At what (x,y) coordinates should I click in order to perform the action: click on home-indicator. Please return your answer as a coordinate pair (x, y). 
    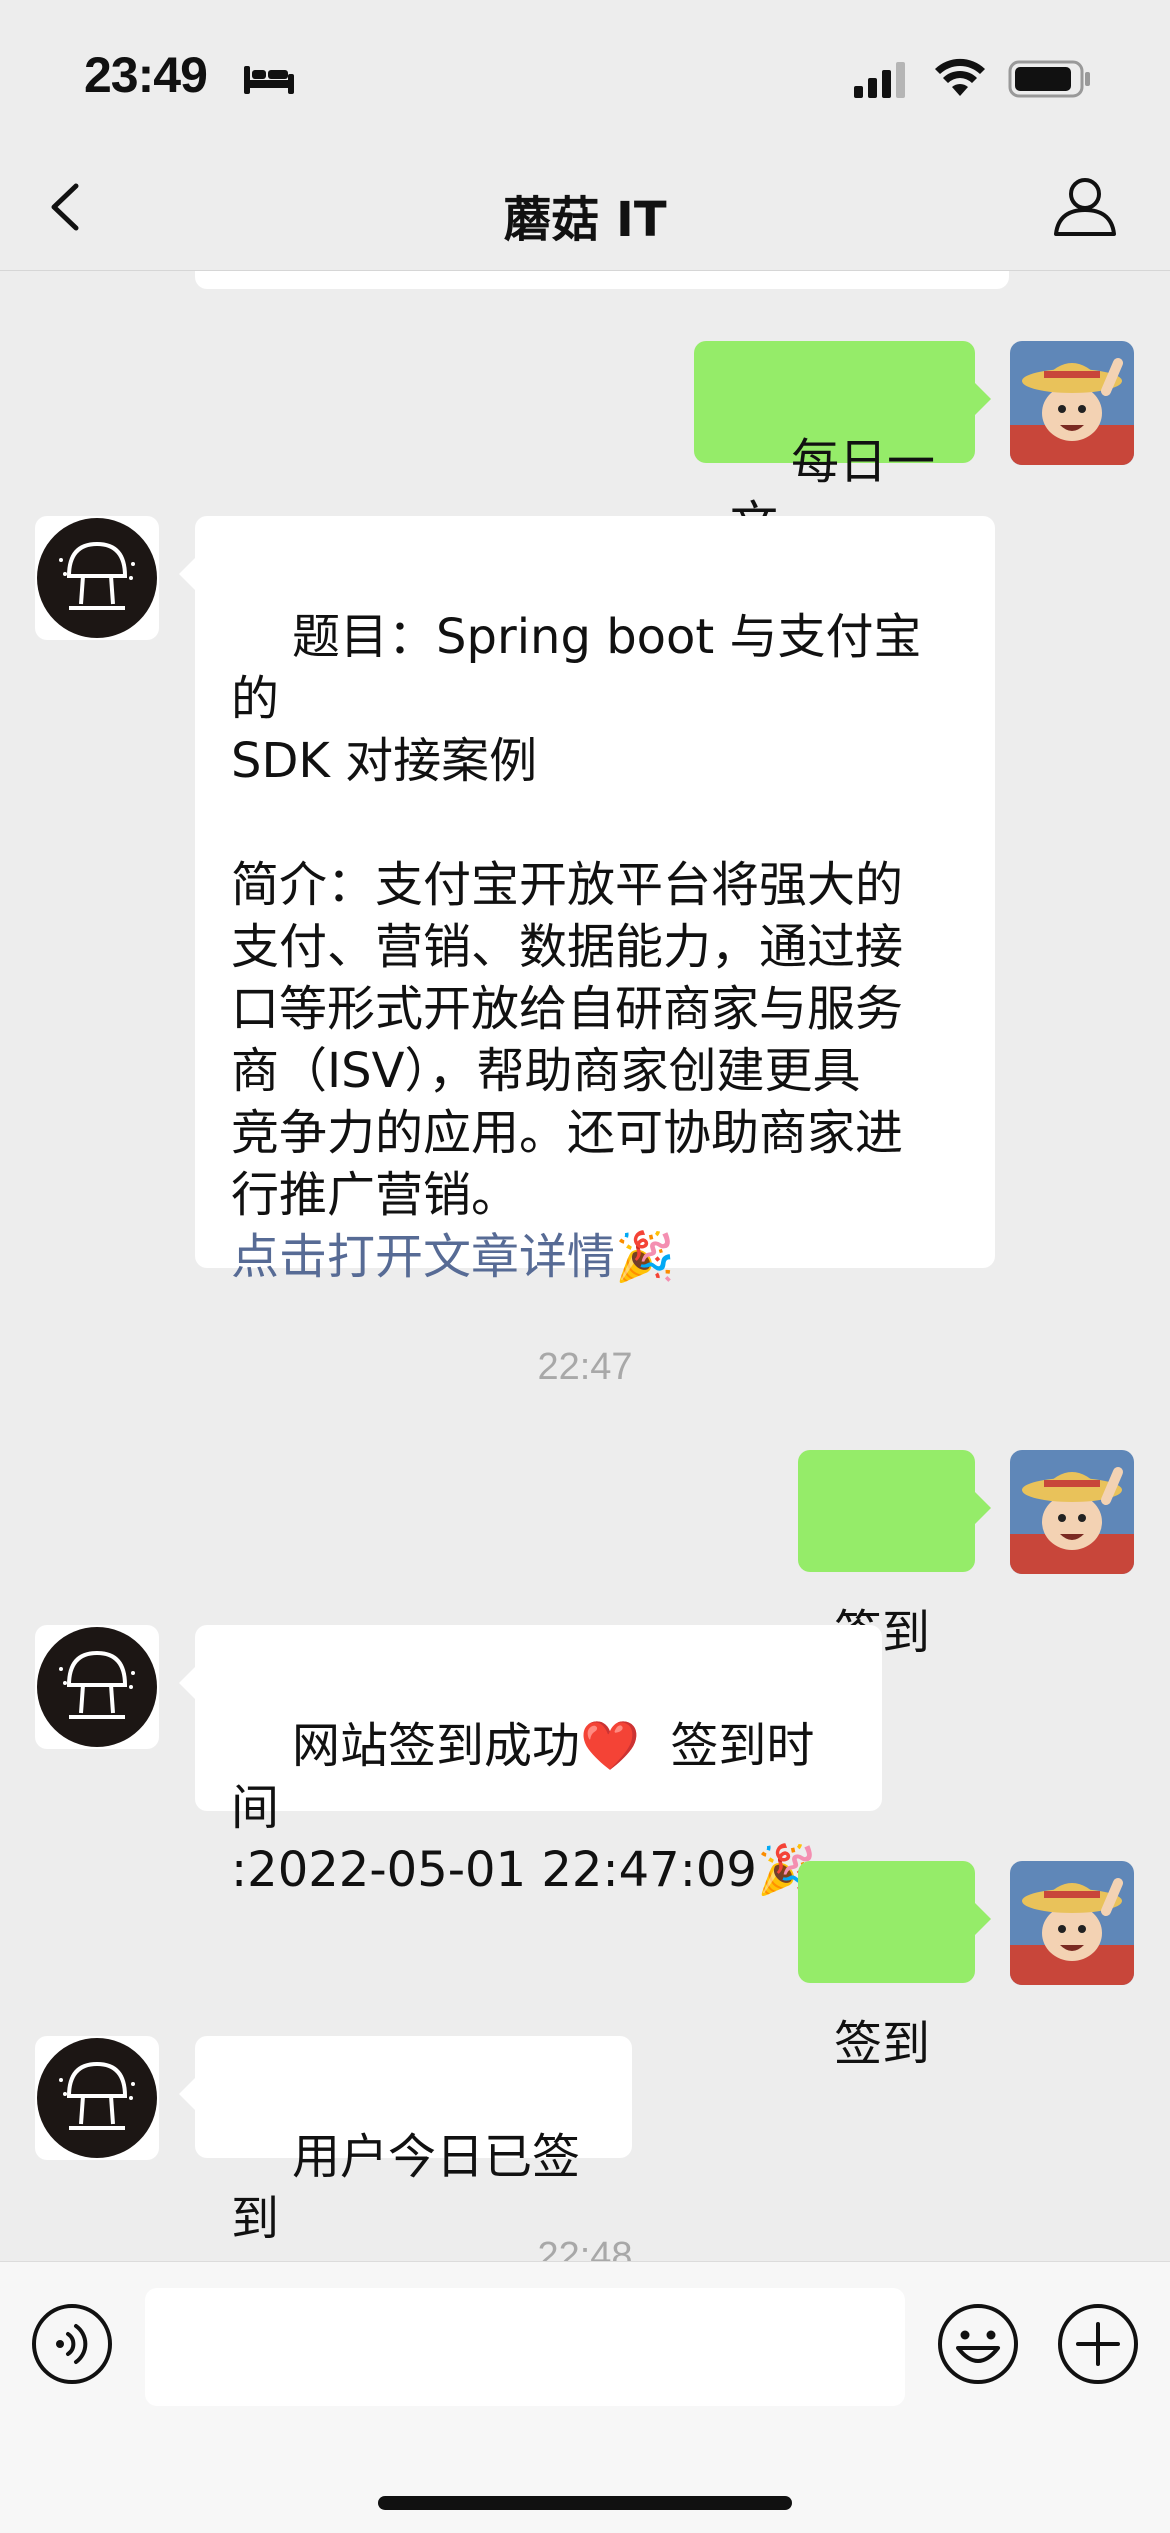
    Looking at the image, I should click on (585, 2503).